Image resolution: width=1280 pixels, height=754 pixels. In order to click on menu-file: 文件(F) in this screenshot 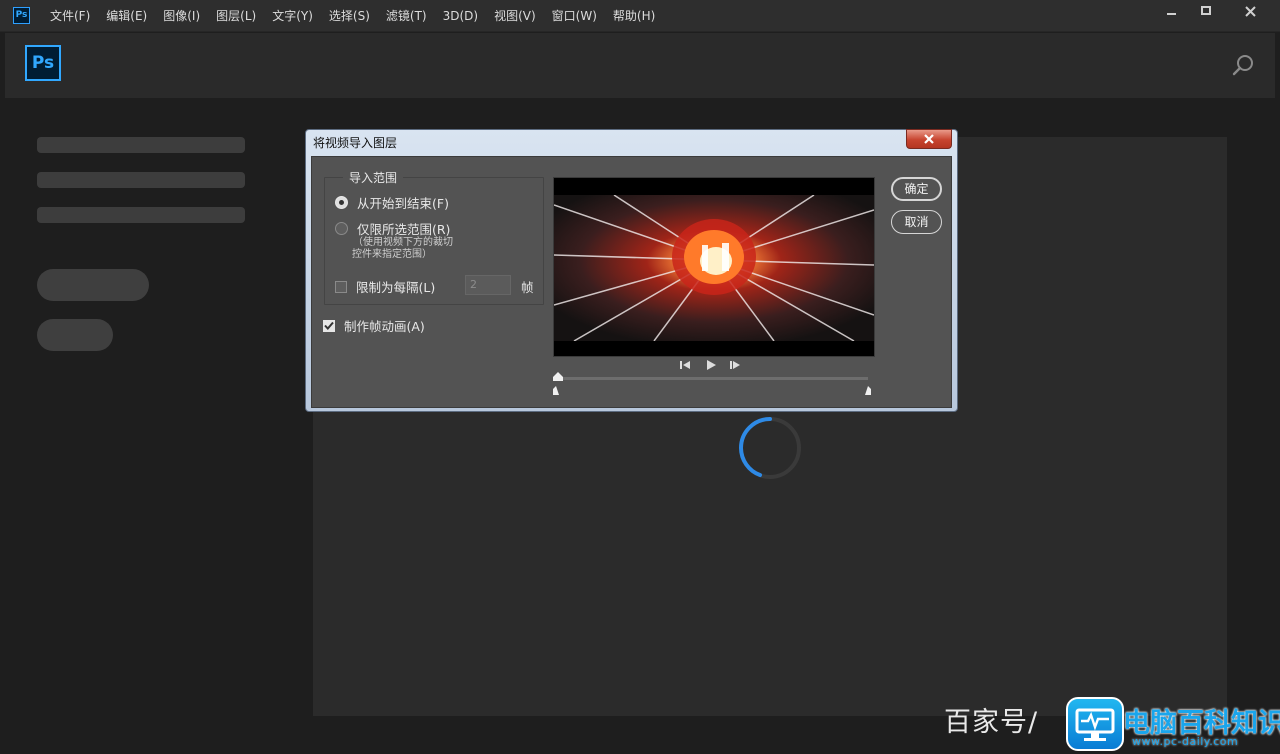, I will do `click(70, 16)`.